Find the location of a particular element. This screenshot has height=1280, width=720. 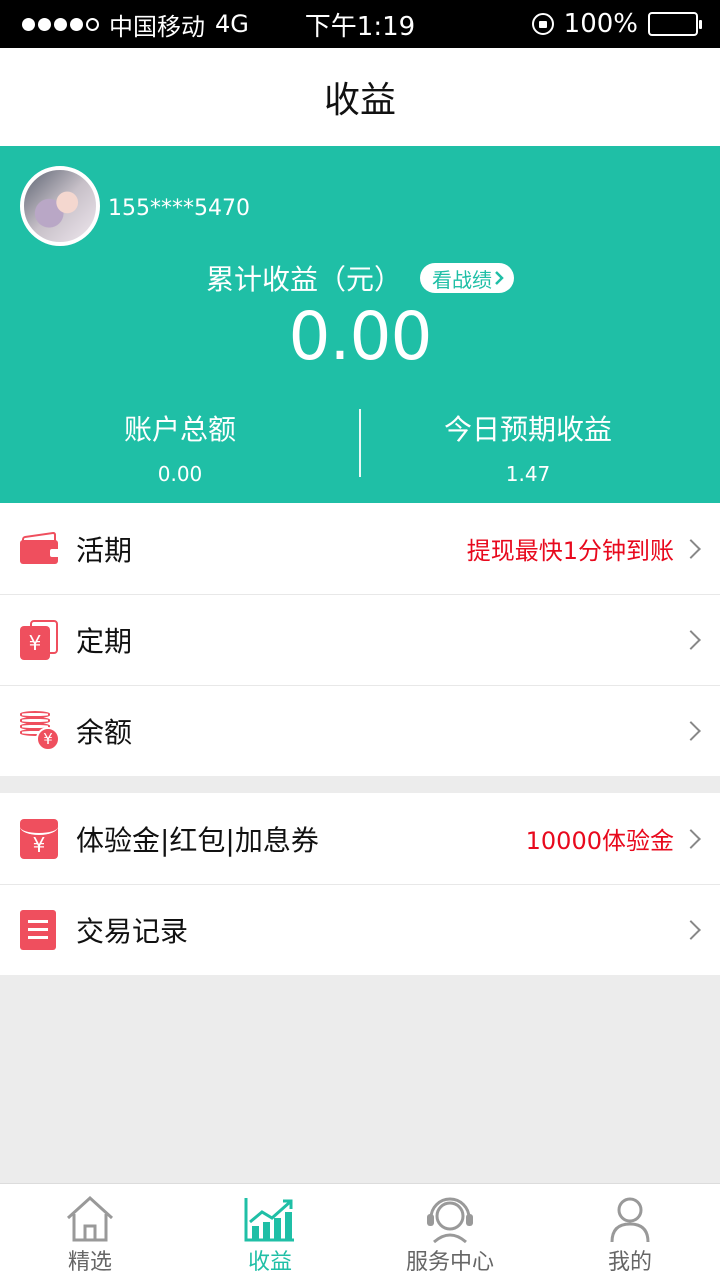

tab-earnings: 收益 is located at coordinates (270, 1232).